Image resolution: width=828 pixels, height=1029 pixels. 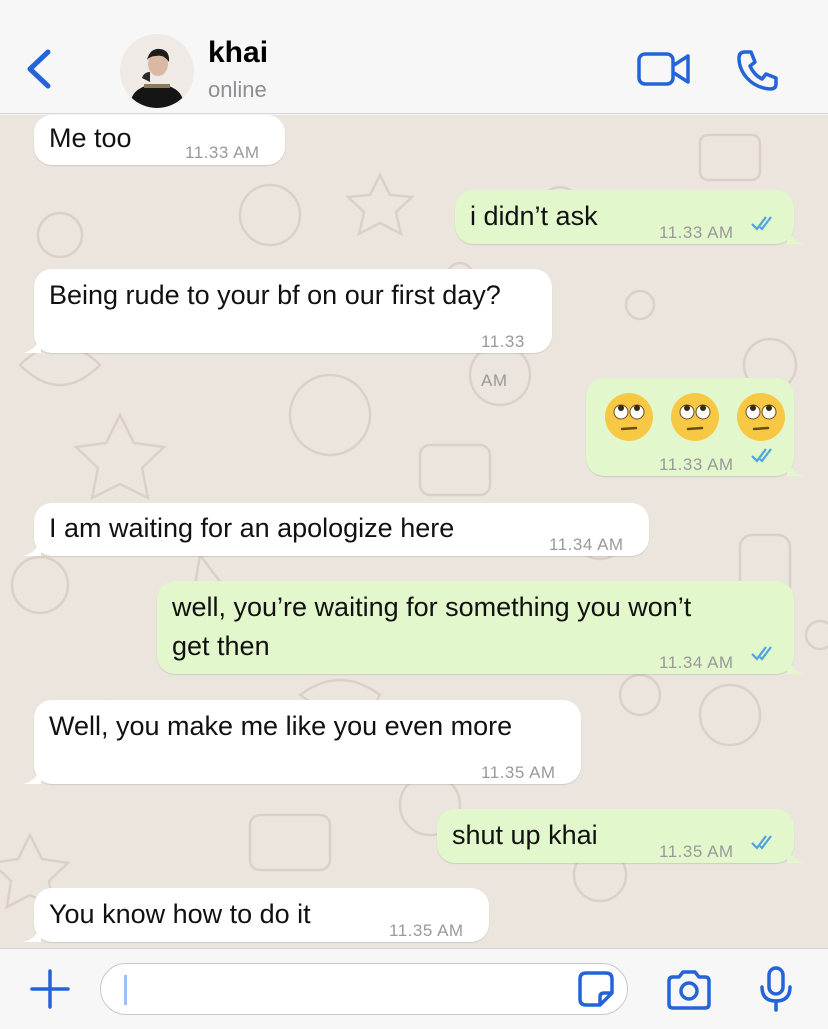 I want to click on message-text: You know how to do it, so click(x=180, y=914).